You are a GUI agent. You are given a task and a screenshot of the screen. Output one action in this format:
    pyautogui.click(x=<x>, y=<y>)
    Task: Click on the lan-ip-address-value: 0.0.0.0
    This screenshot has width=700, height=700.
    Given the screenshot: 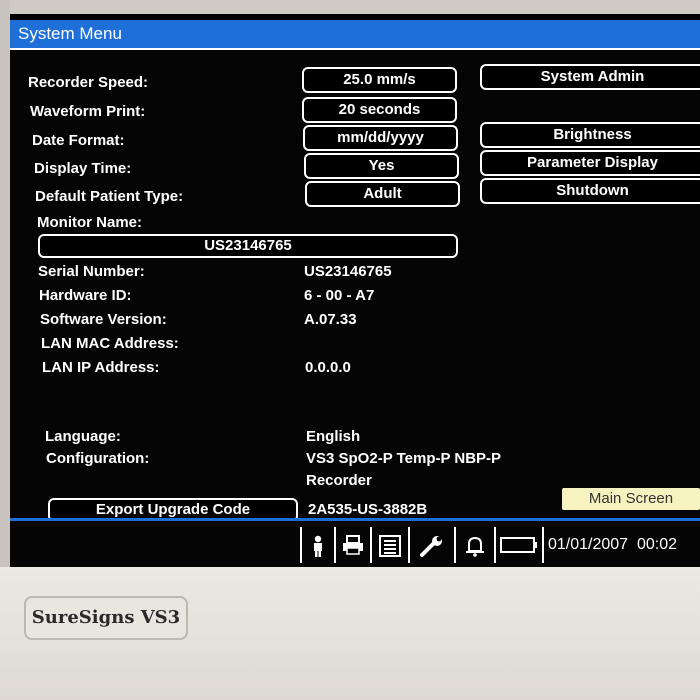 What is the action you would take?
    pyautogui.click(x=328, y=367)
    